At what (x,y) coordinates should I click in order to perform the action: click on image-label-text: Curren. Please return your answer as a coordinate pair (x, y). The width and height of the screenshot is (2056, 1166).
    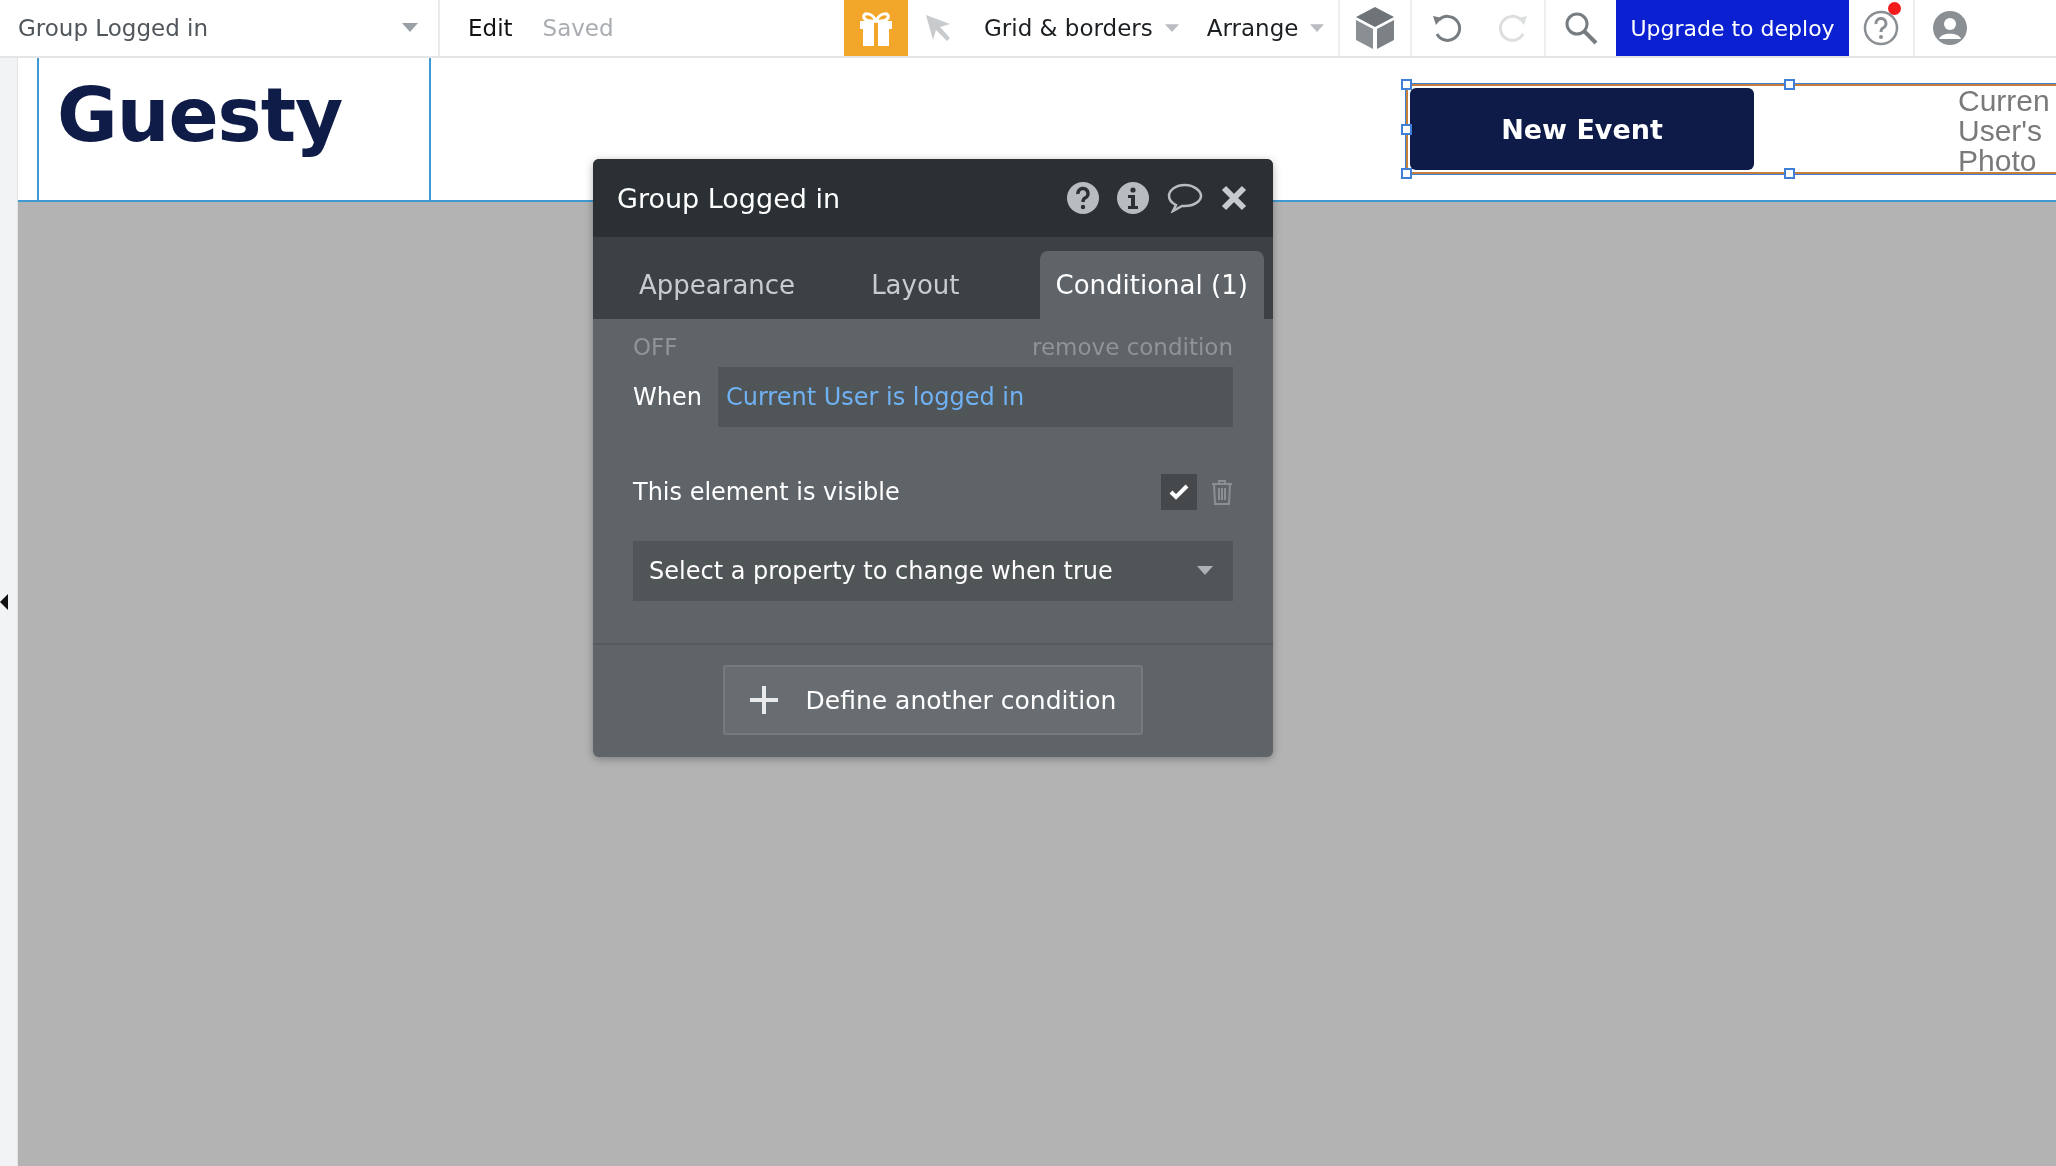
    Looking at the image, I should click on (2004, 101).